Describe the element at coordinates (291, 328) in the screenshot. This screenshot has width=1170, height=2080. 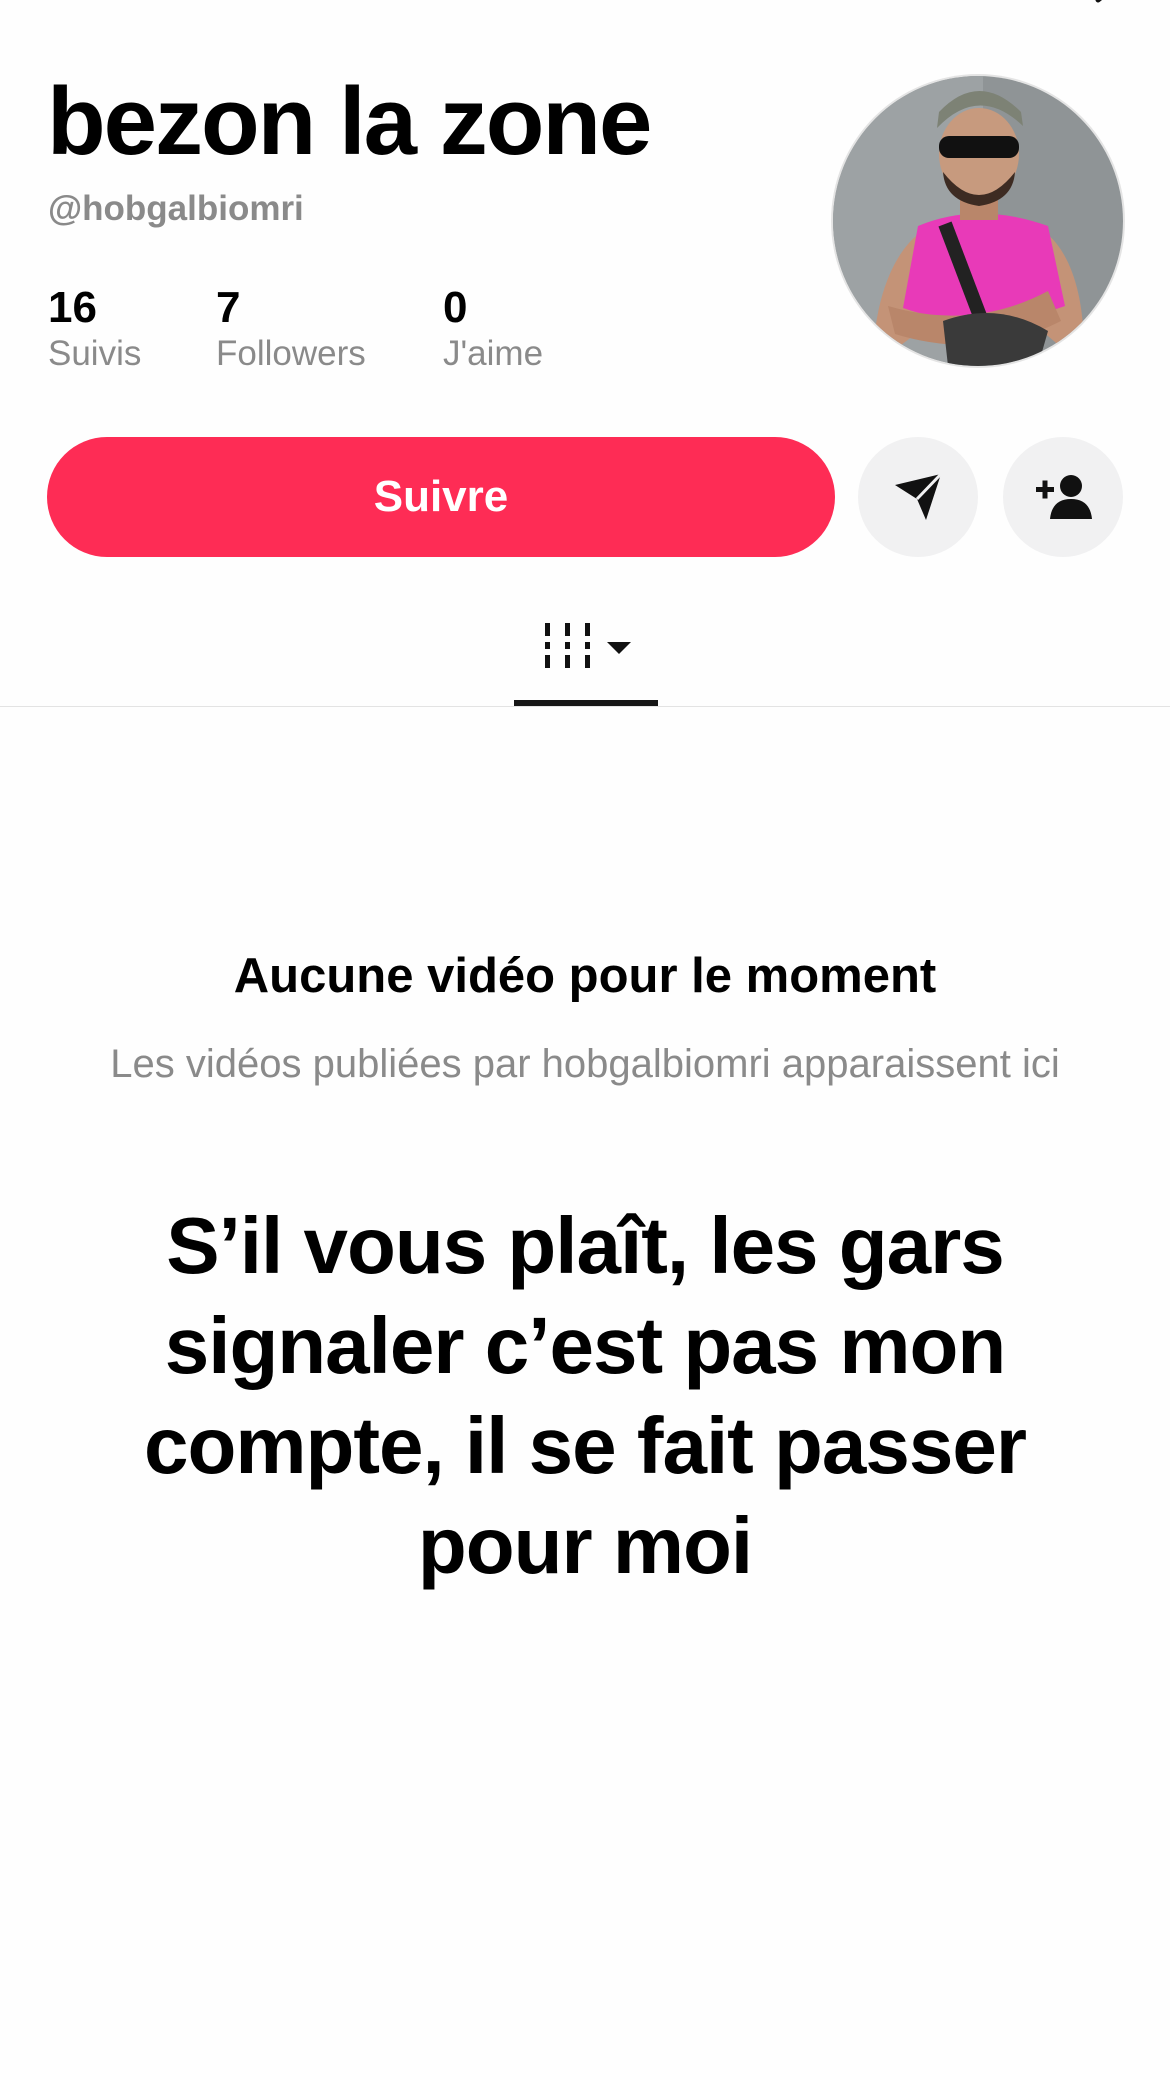
I see `stat-followers: 7 Followers` at that location.